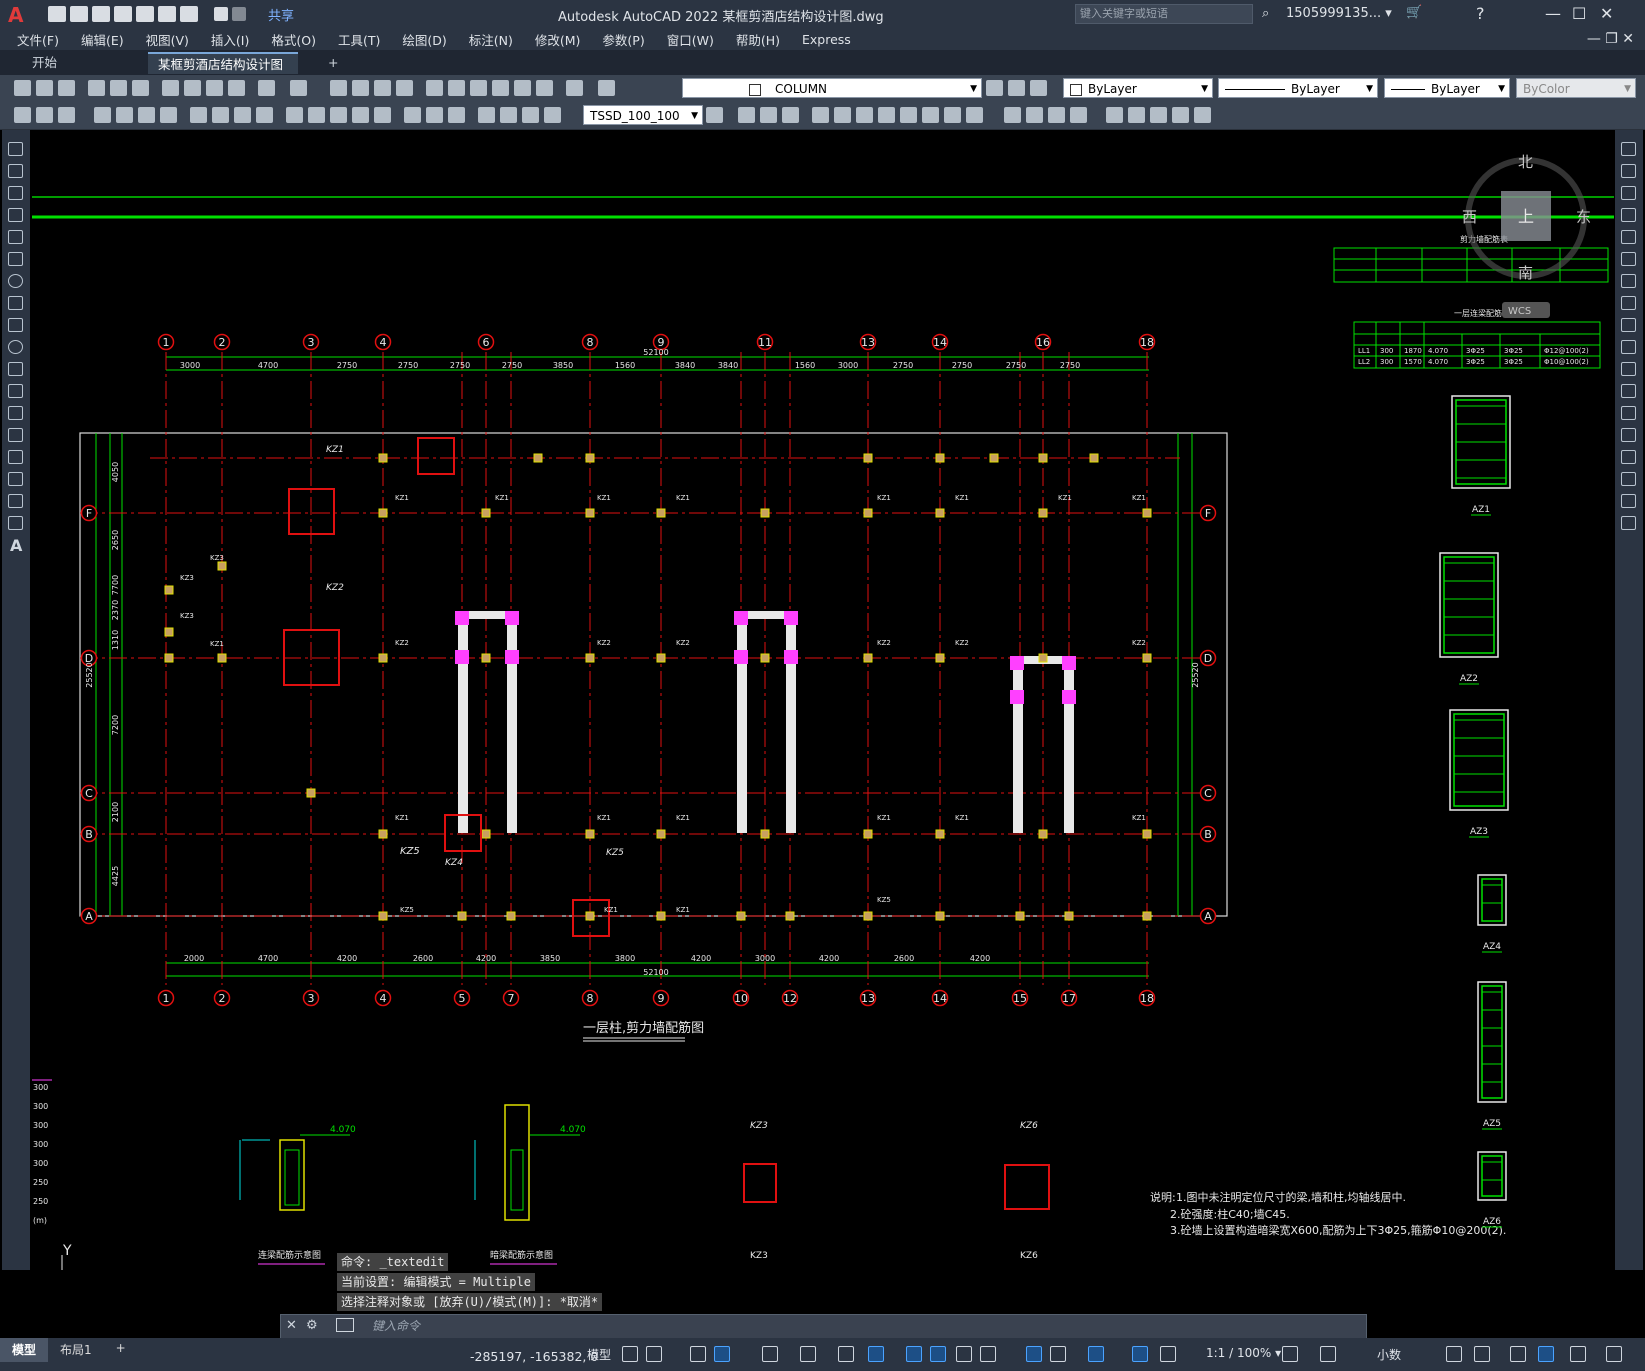 The height and width of the screenshot is (1371, 1645). I want to click on arc-length-icon, so click(146, 115).